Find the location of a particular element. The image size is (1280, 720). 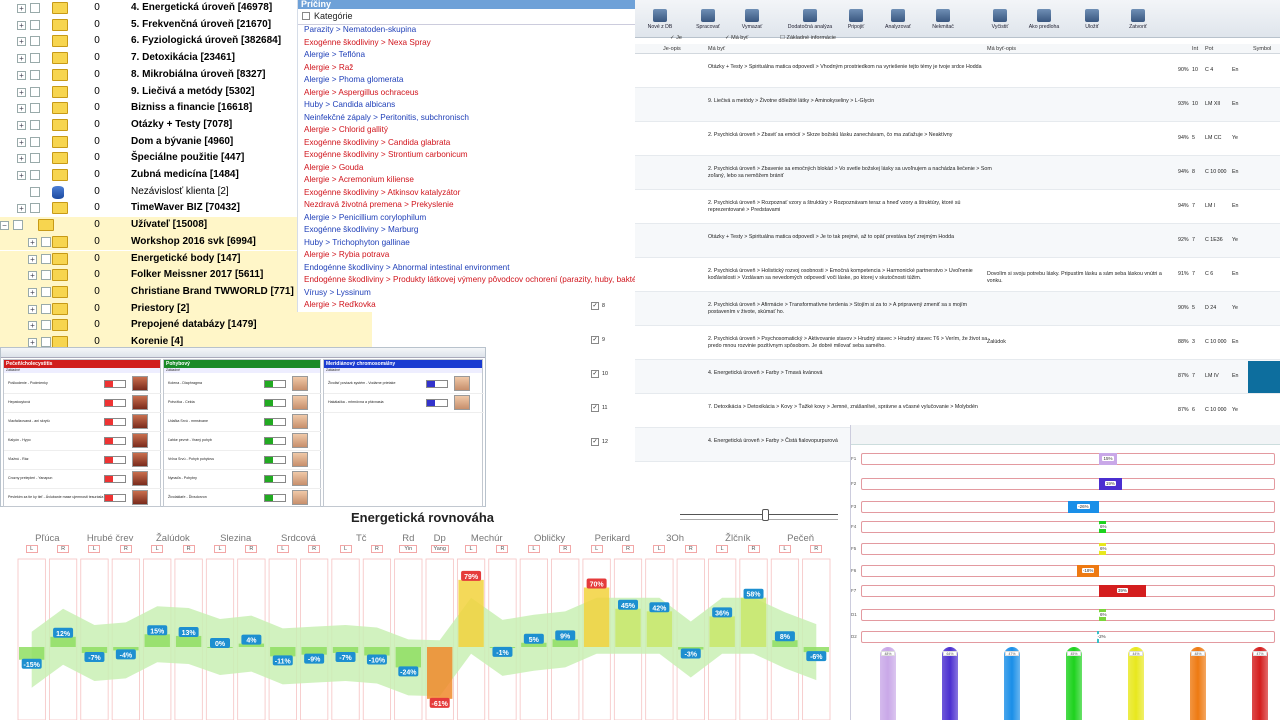

cause-item: Exogénne škodliviny > Candida glabrata is located at coordinates (377, 142).